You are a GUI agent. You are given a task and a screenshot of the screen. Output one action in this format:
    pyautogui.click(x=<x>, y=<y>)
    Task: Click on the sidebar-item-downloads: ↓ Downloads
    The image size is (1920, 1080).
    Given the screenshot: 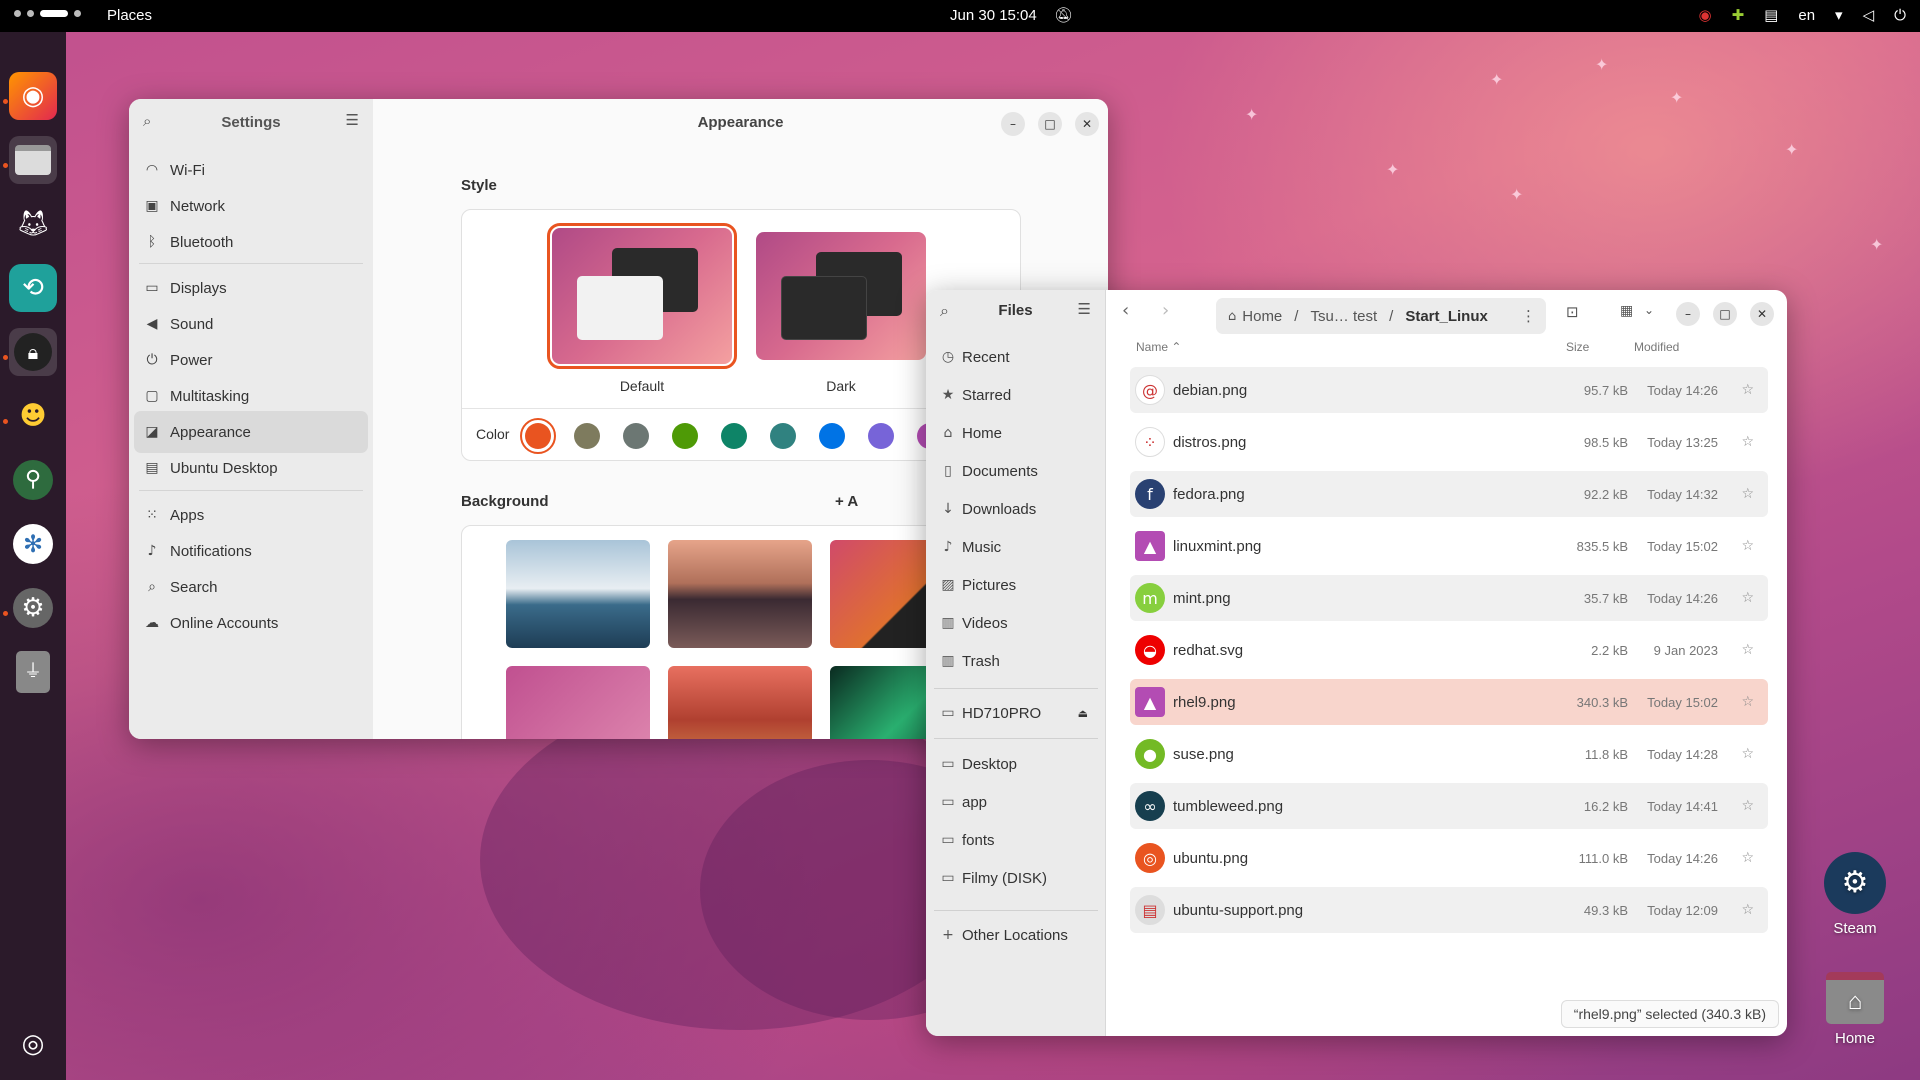 What is the action you would take?
    pyautogui.click(x=1016, y=509)
    